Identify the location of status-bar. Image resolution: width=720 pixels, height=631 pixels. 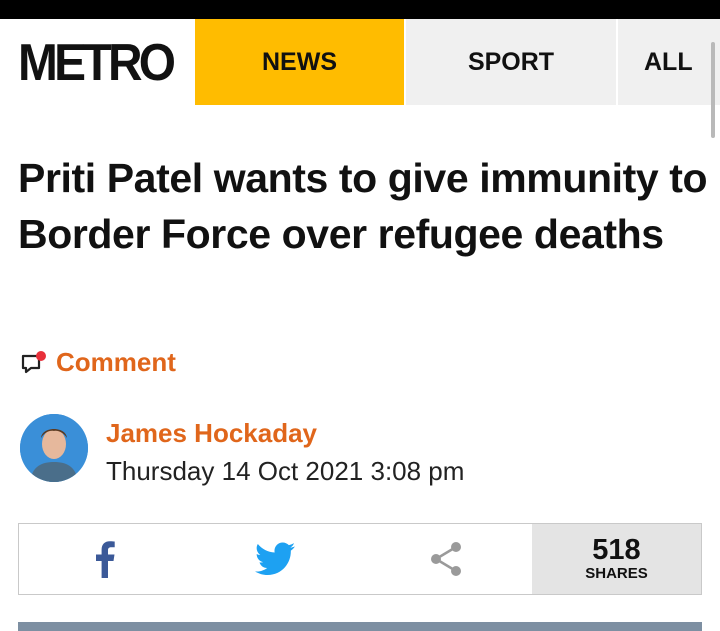
(360, 9).